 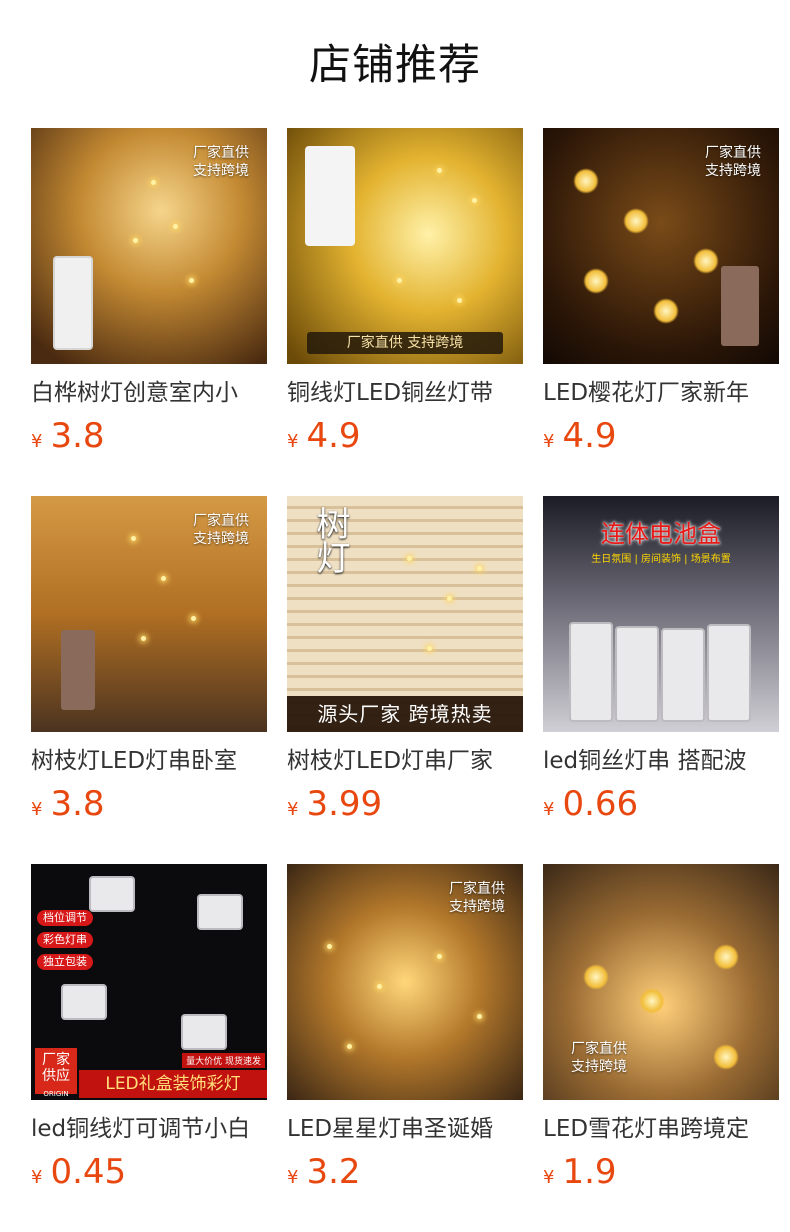 I want to click on price-value: 0.66, so click(x=600, y=804).